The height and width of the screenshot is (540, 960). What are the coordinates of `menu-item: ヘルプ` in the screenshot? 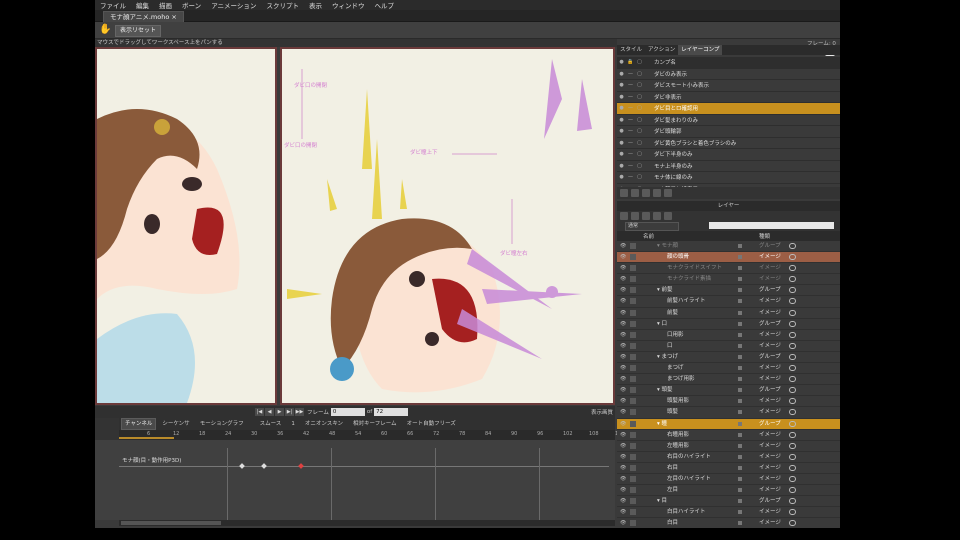 It's located at (384, 5).